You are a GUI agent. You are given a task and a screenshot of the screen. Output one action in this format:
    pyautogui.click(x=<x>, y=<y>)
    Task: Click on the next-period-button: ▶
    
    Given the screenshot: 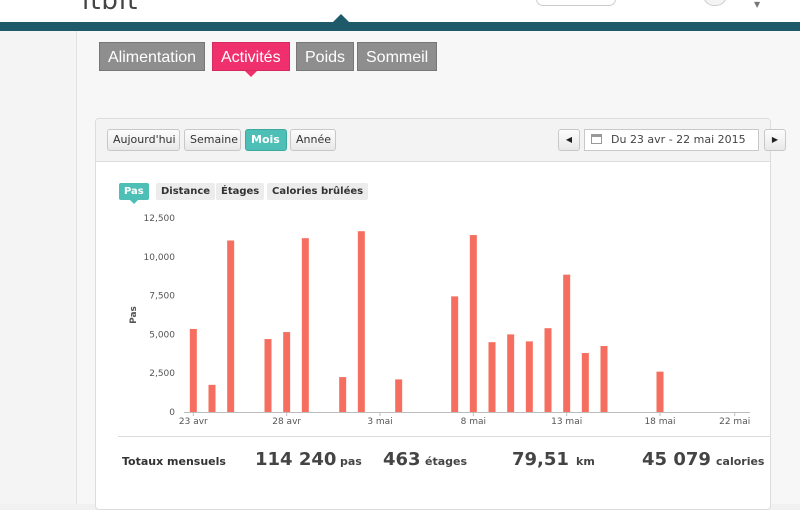 What is the action you would take?
    pyautogui.click(x=775, y=140)
    